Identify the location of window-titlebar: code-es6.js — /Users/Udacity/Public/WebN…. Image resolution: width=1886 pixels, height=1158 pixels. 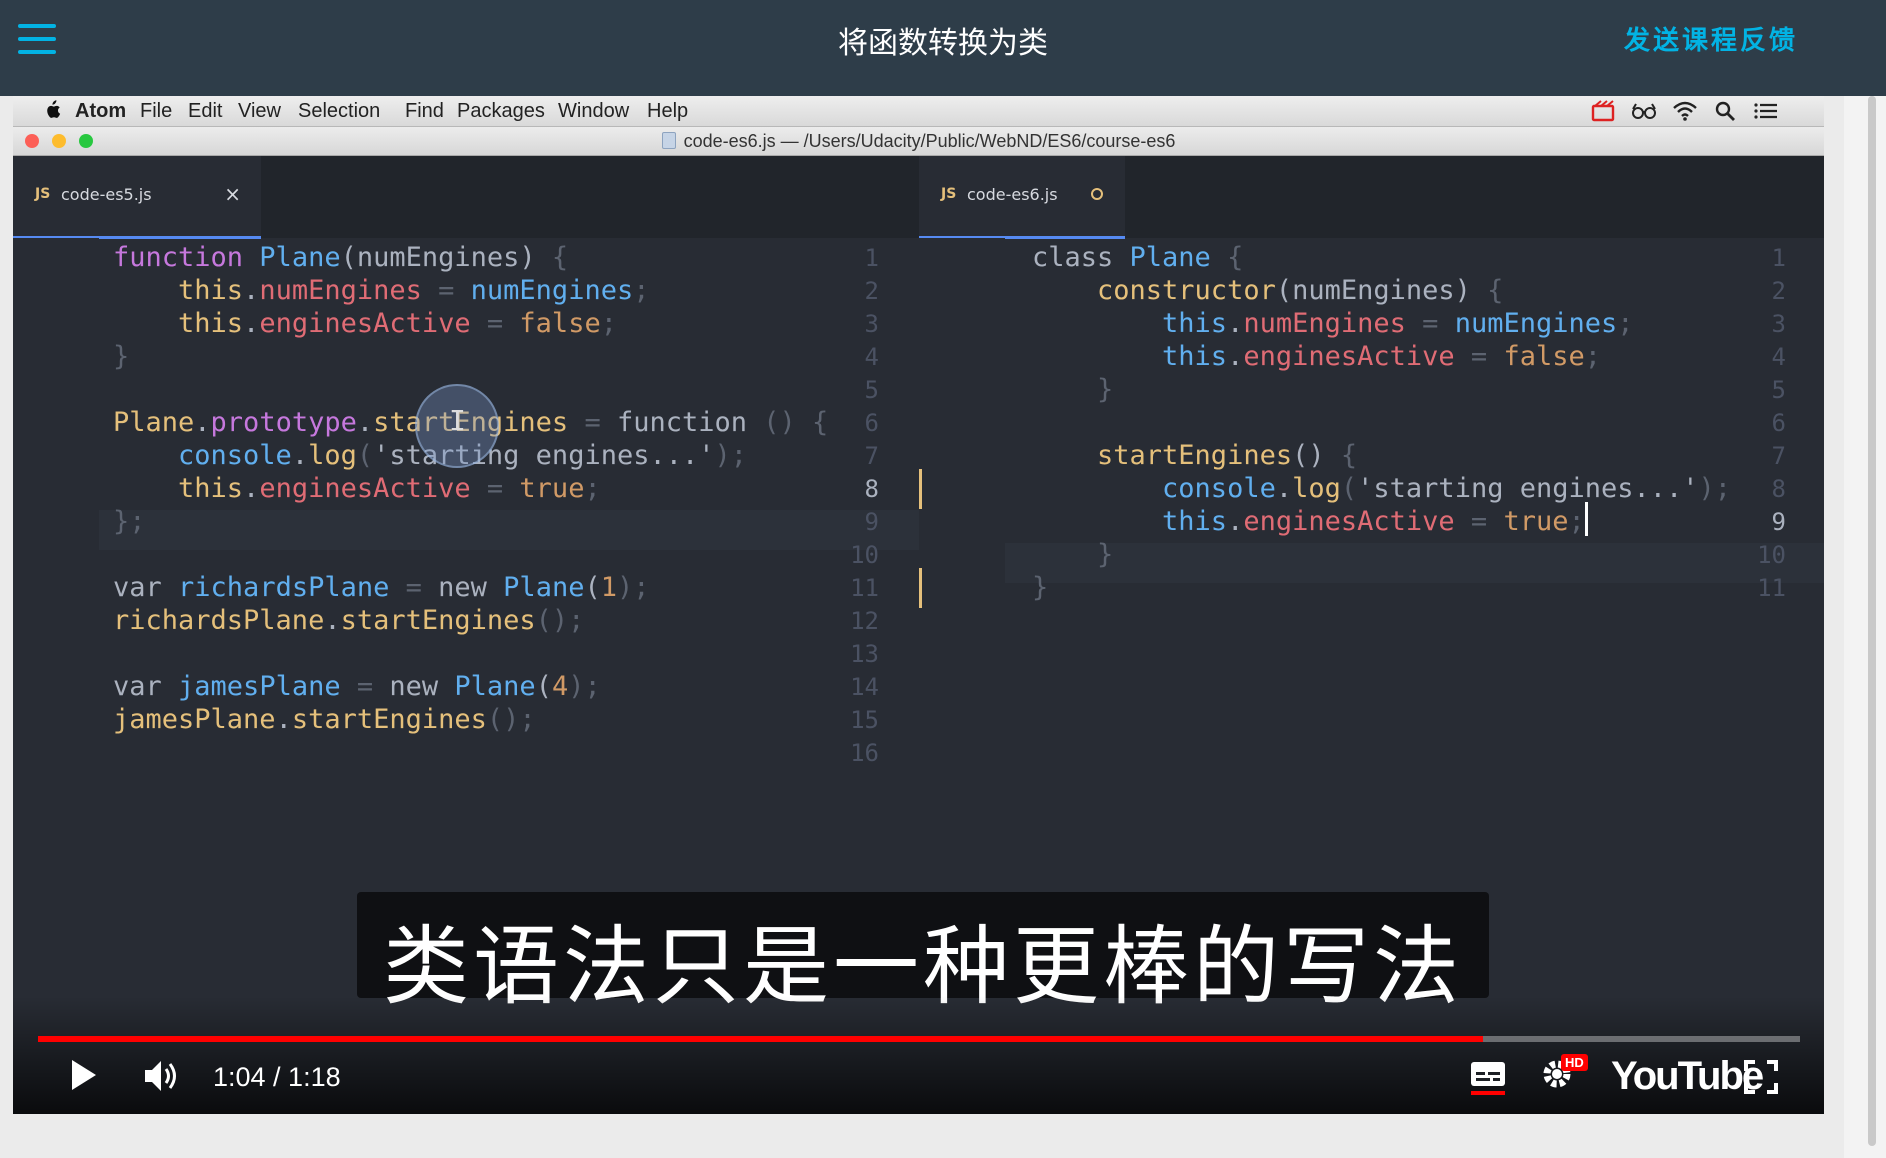
(918, 141).